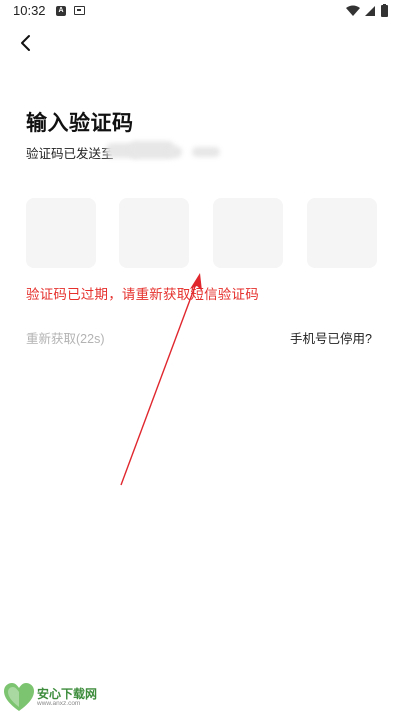 The height and width of the screenshot is (716, 403). Describe the element at coordinates (142, 294) in the screenshot. I see `error-message: 验证码已过期，请重新获取短信验证码` at that location.